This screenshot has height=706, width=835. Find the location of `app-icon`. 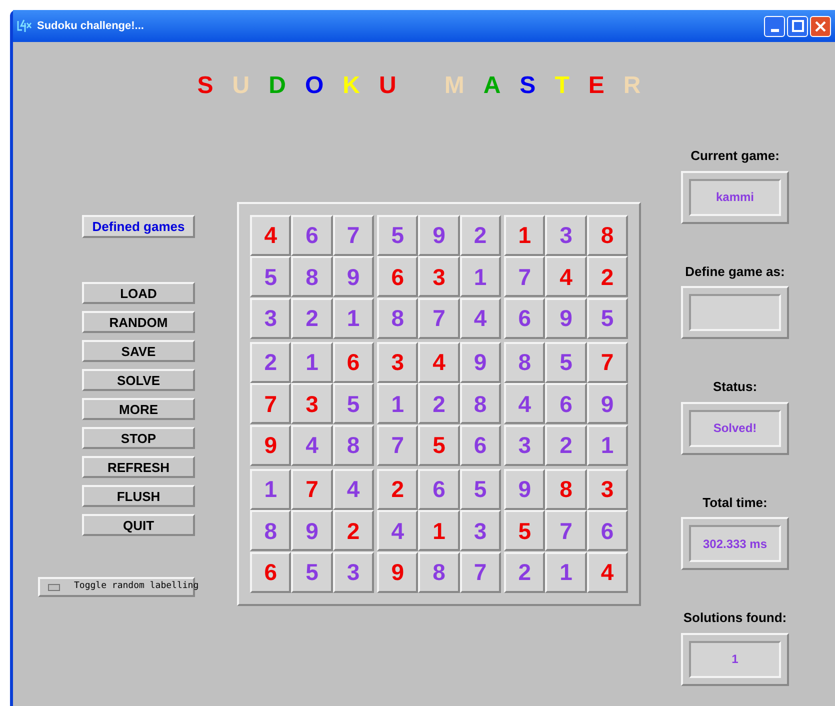

app-icon is located at coordinates (25, 26).